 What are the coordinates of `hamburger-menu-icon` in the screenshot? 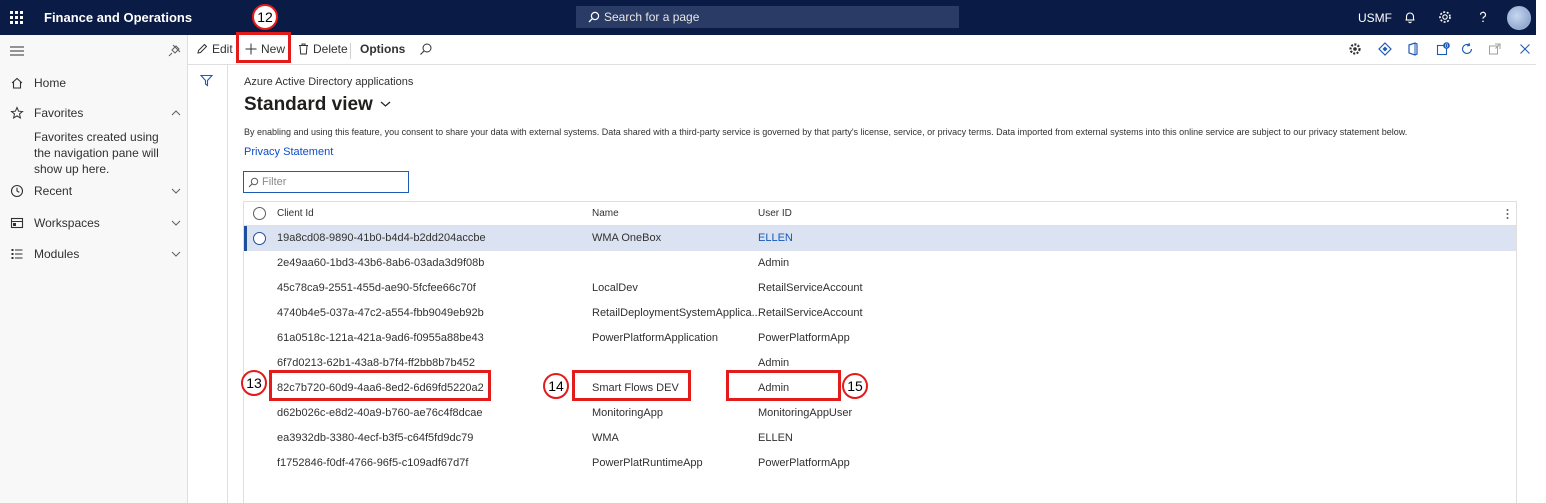 It's located at (17, 51).